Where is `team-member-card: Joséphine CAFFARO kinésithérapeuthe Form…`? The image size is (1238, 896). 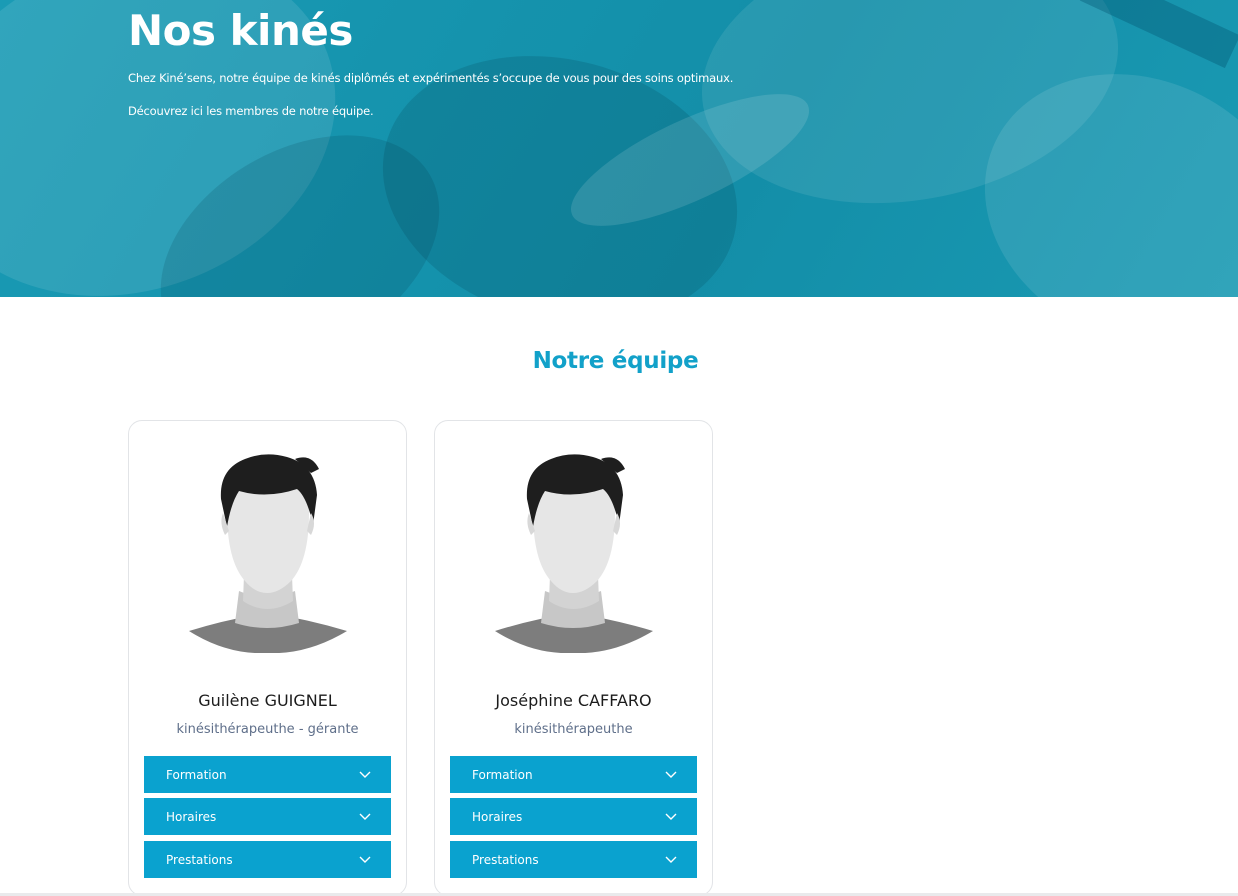 team-member-card: Joséphine CAFFARO kinésithérapeuthe Form… is located at coordinates (573, 658).